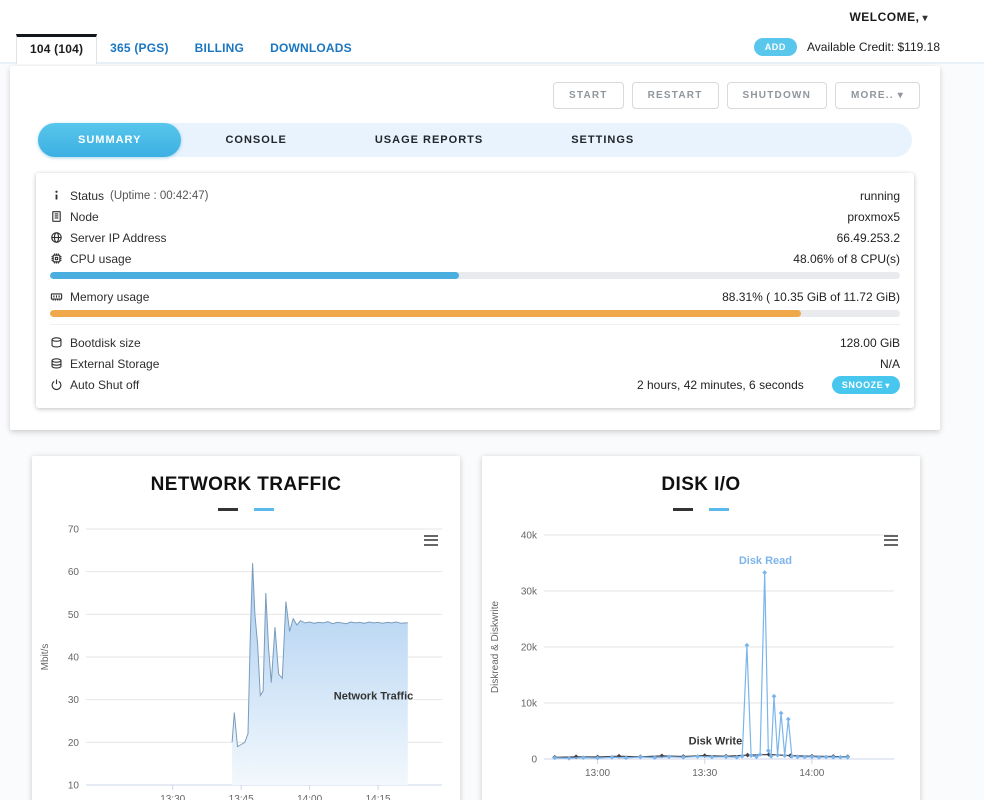  What do you see at coordinates (873, 47) in the screenshot?
I see `available-credit: Available Credit: $119.18` at bounding box center [873, 47].